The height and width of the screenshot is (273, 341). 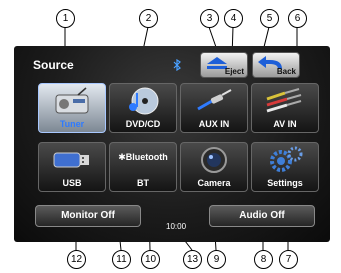 I want to click on tile-label: Tuner, so click(x=72, y=124).